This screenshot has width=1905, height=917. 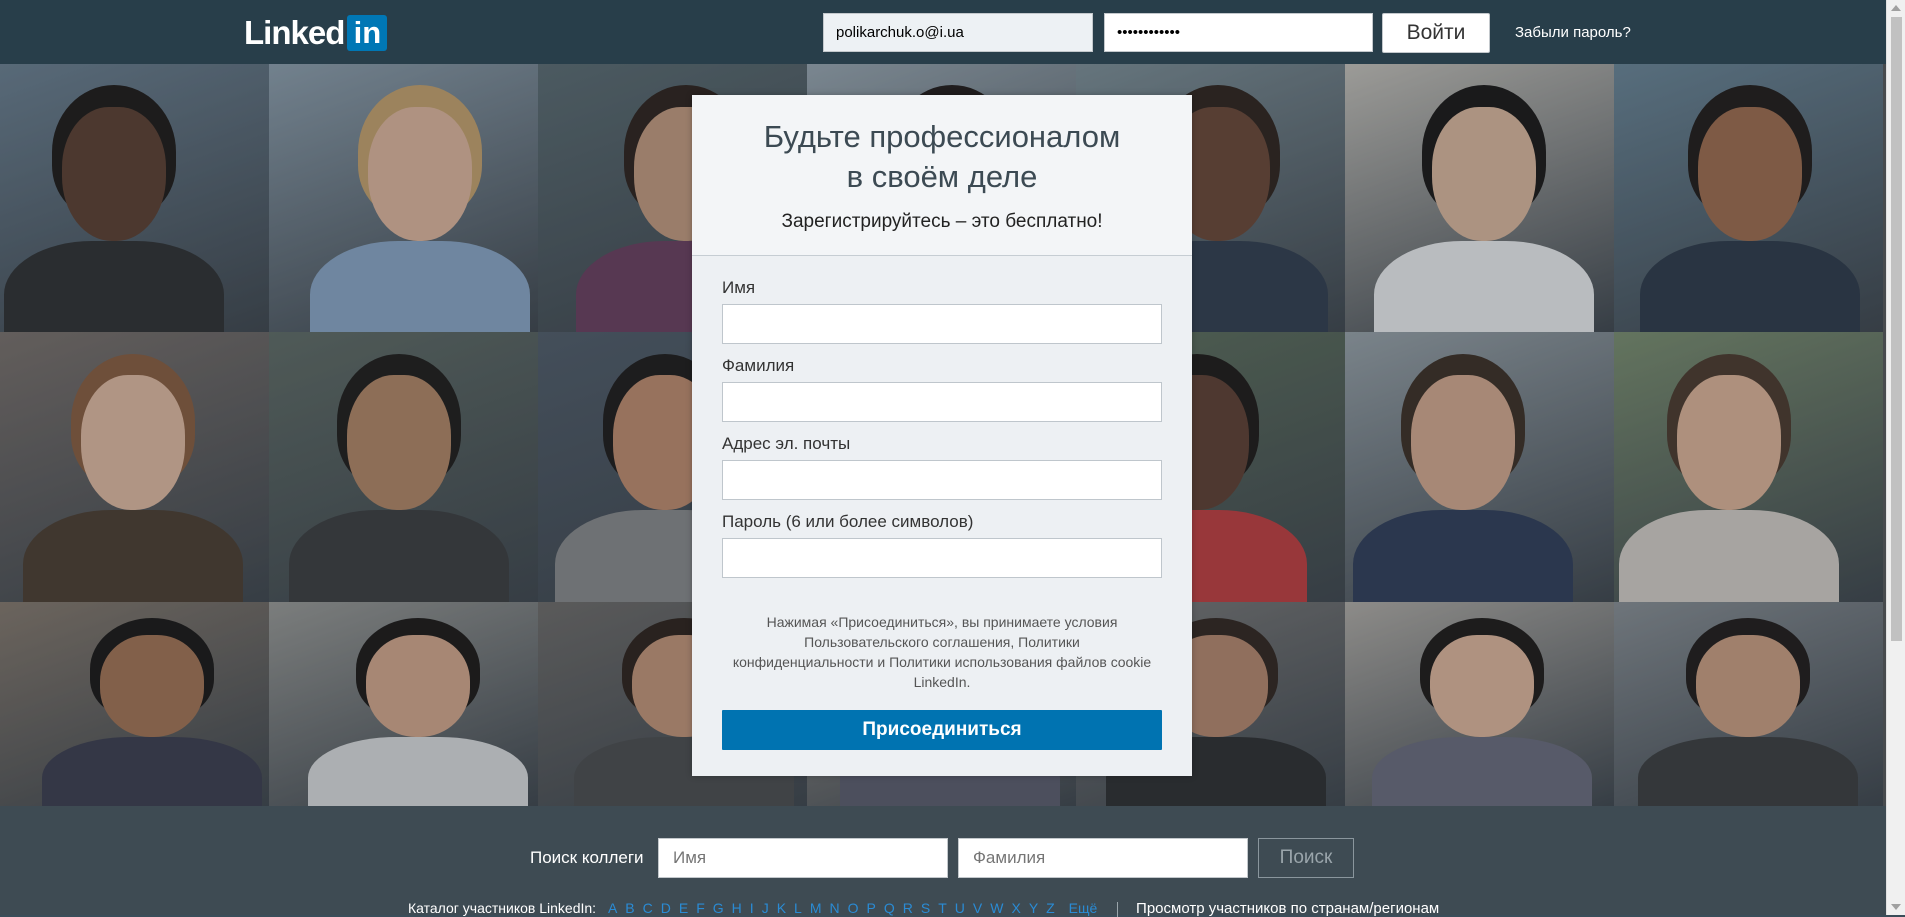 I want to click on directory-letter-u: U, so click(x=960, y=908).